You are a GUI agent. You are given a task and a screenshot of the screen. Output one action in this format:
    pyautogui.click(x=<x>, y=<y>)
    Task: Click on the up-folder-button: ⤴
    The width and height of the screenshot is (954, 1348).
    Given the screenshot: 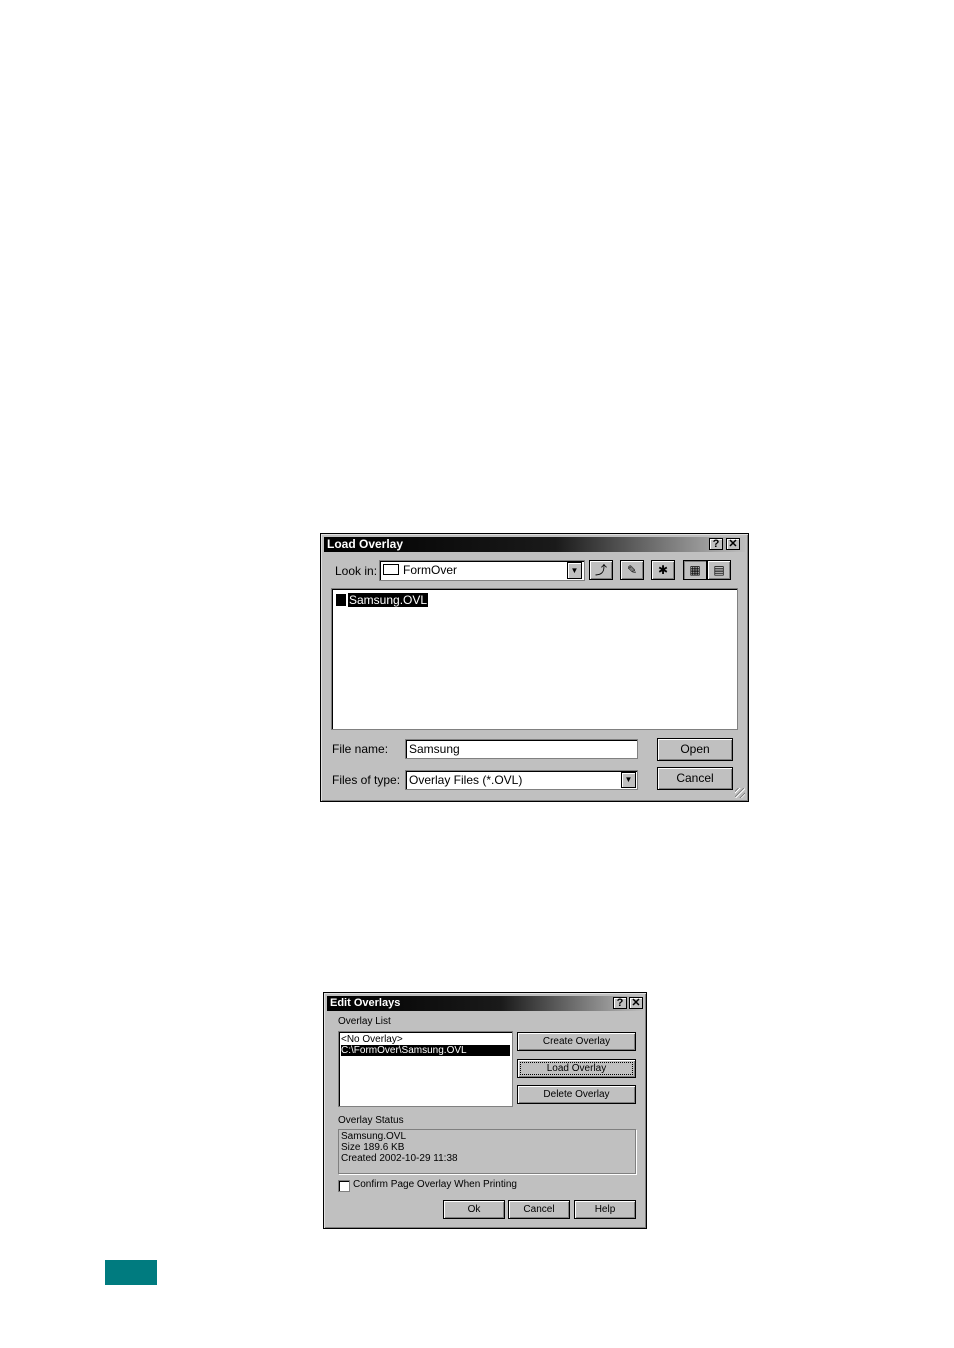 What is the action you would take?
    pyautogui.click(x=601, y=570)
    